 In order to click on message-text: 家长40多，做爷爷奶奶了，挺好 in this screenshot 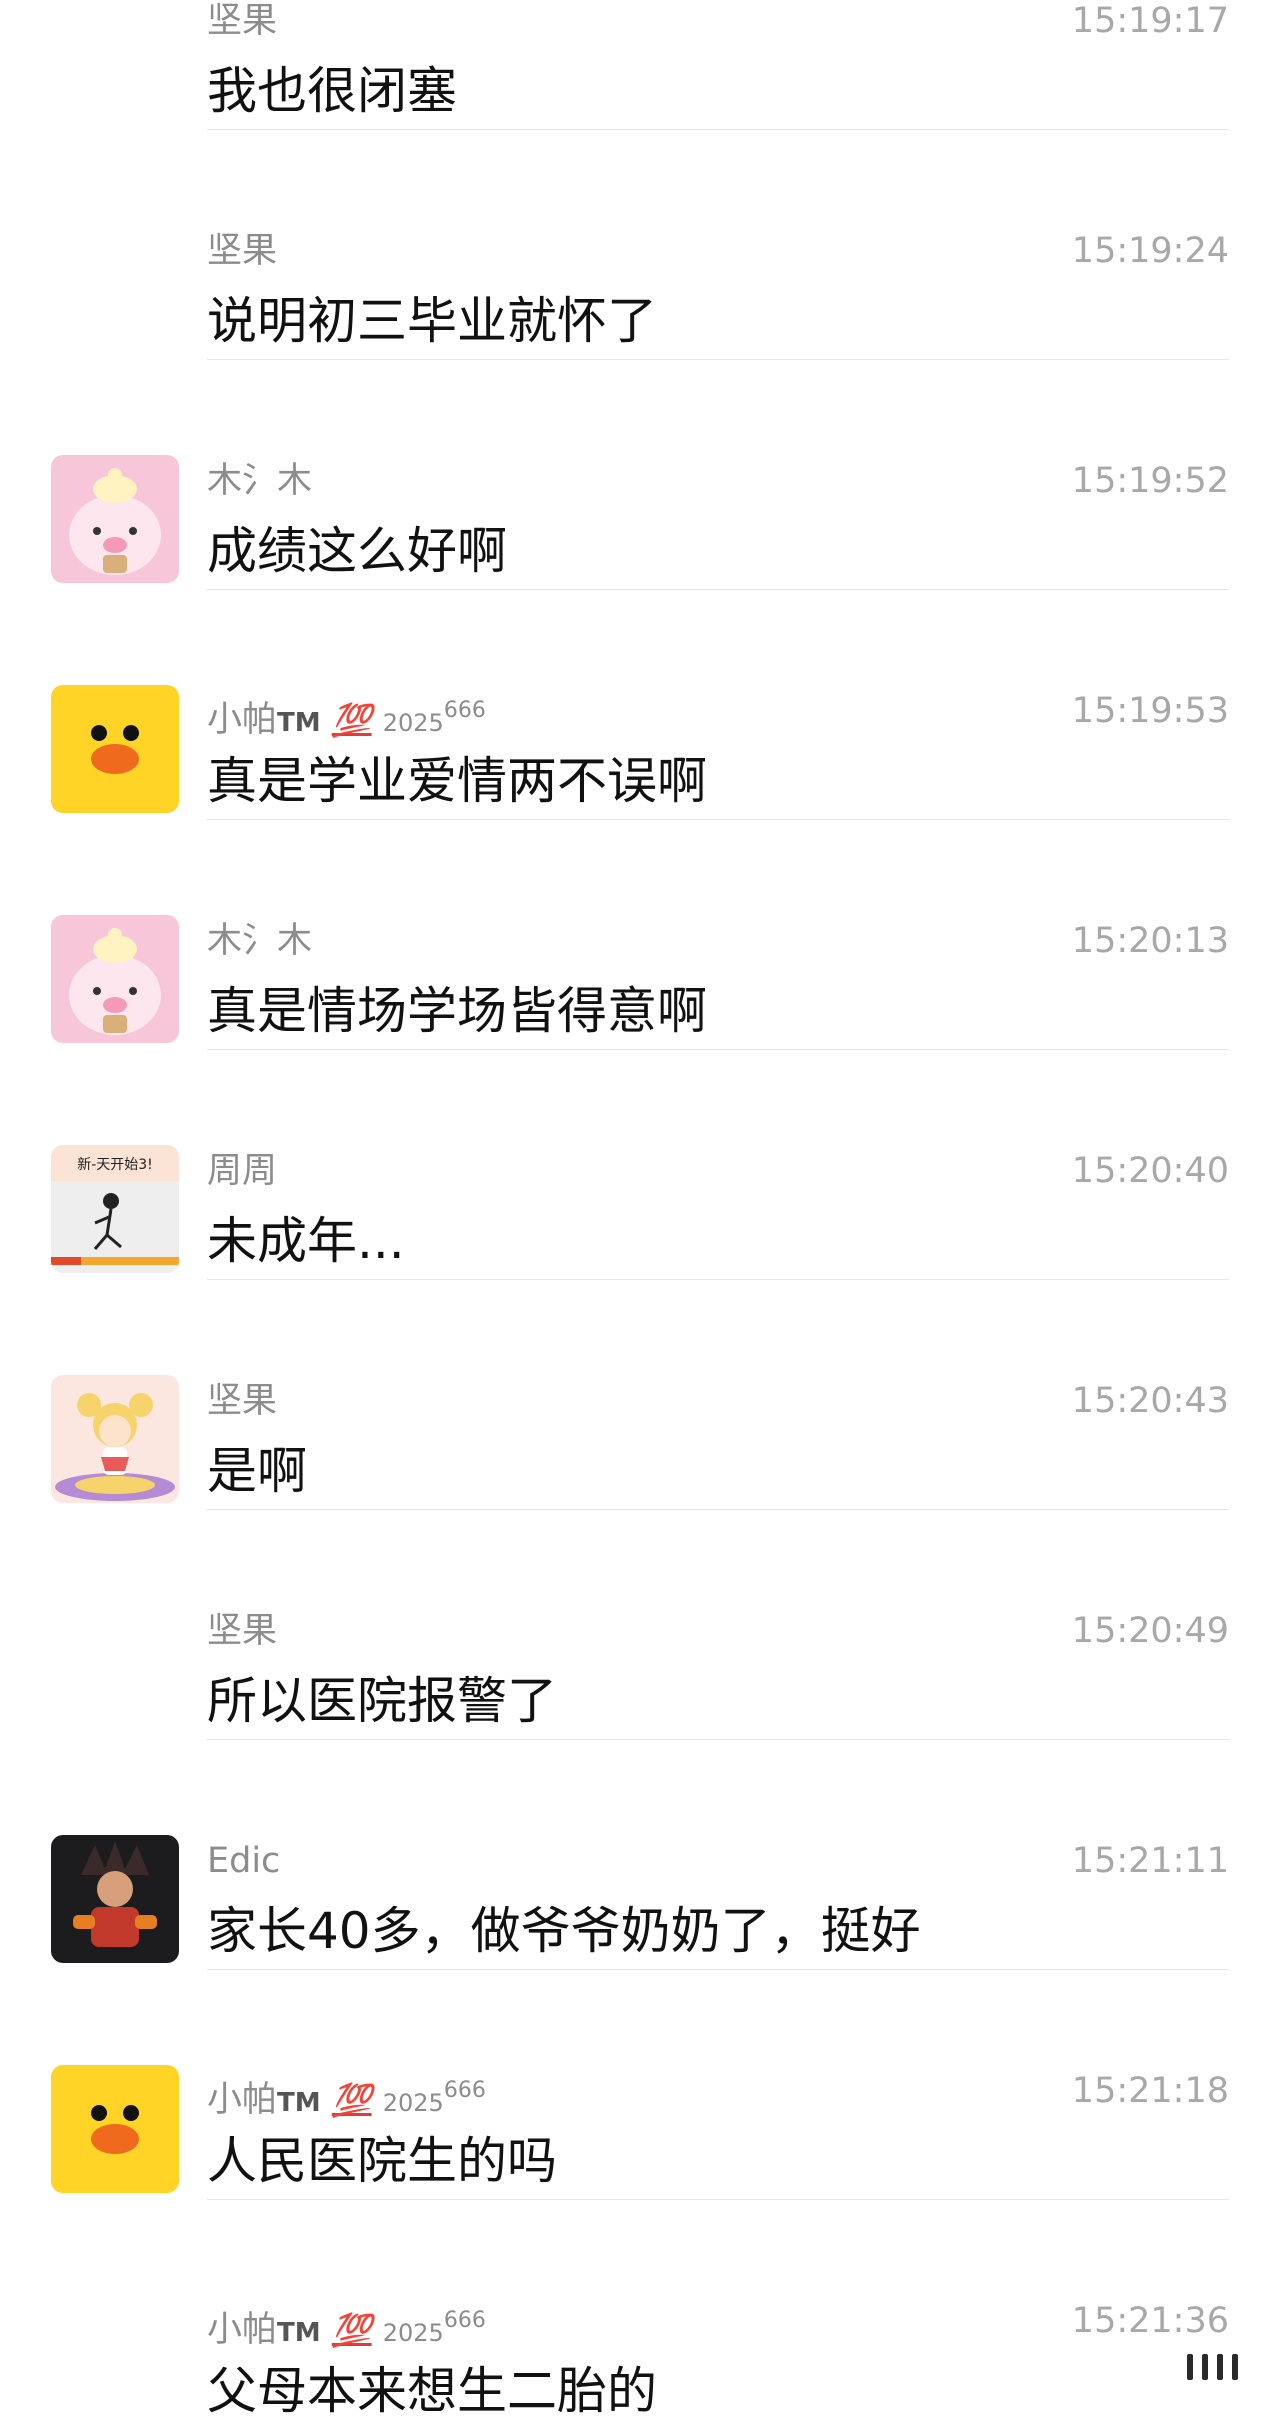, I will do `click(564, 1931)`.